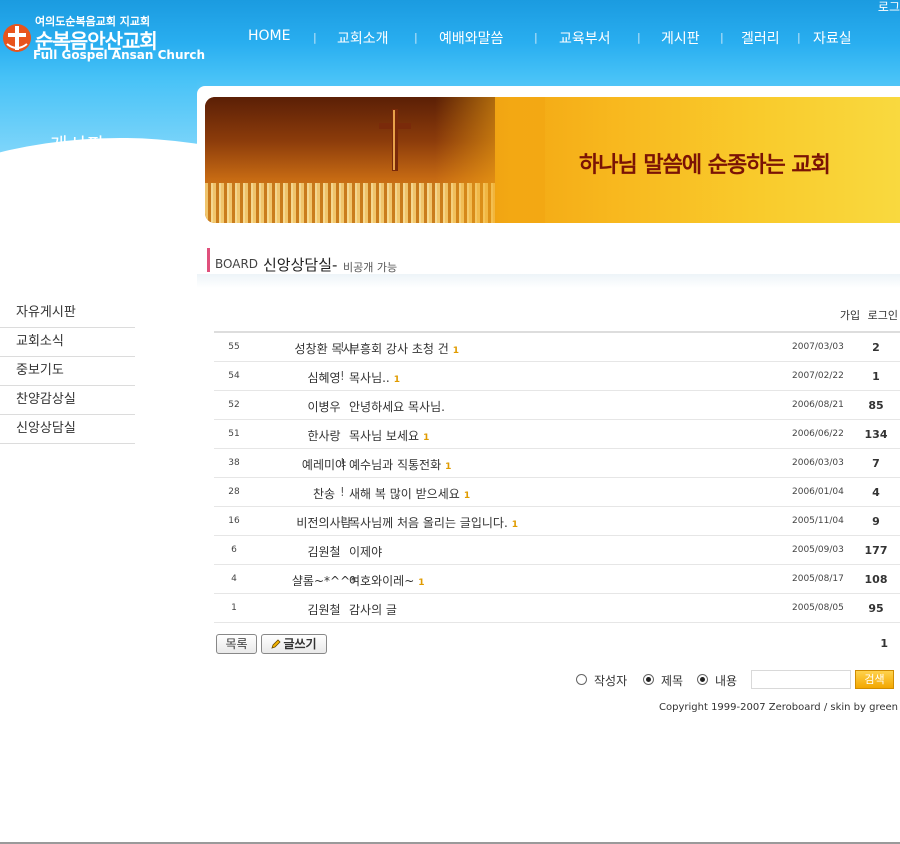 This screenshot has width=900, height=844. What do you see at coordinates (611, 681) in the screenshot?
I see `search-author-label: 작성자` at bounding box center [611, 681].